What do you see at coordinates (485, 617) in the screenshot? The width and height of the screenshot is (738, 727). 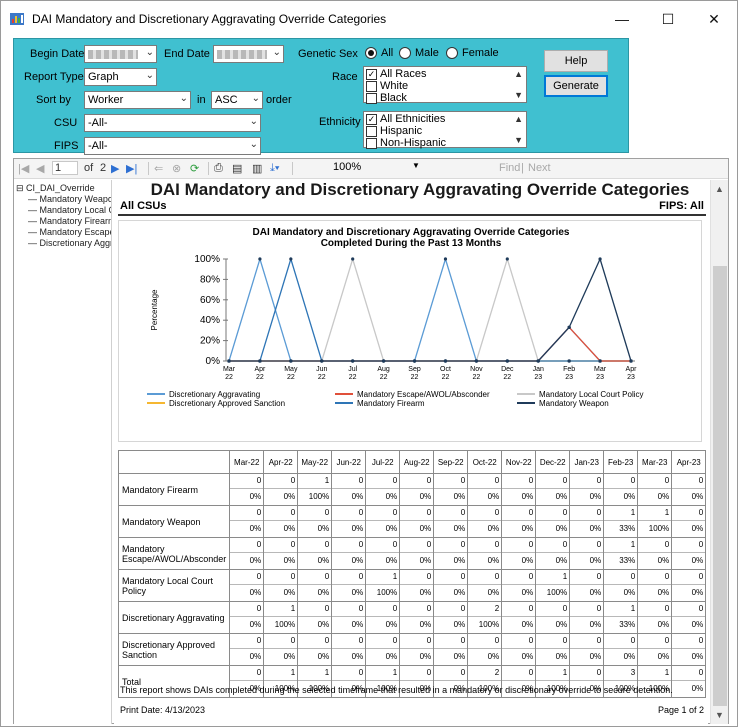 I see `table-cell: 2 100%` at bounding box center [485, 617].